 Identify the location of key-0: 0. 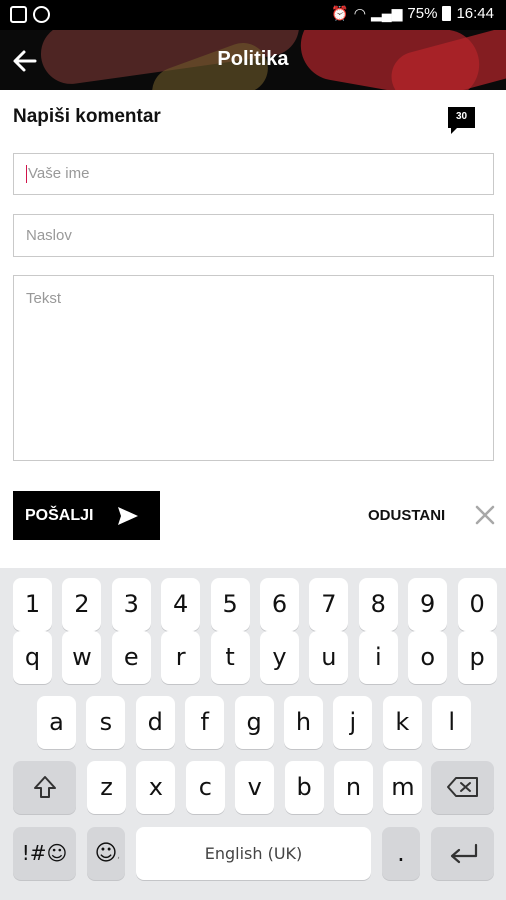
(477, 604).